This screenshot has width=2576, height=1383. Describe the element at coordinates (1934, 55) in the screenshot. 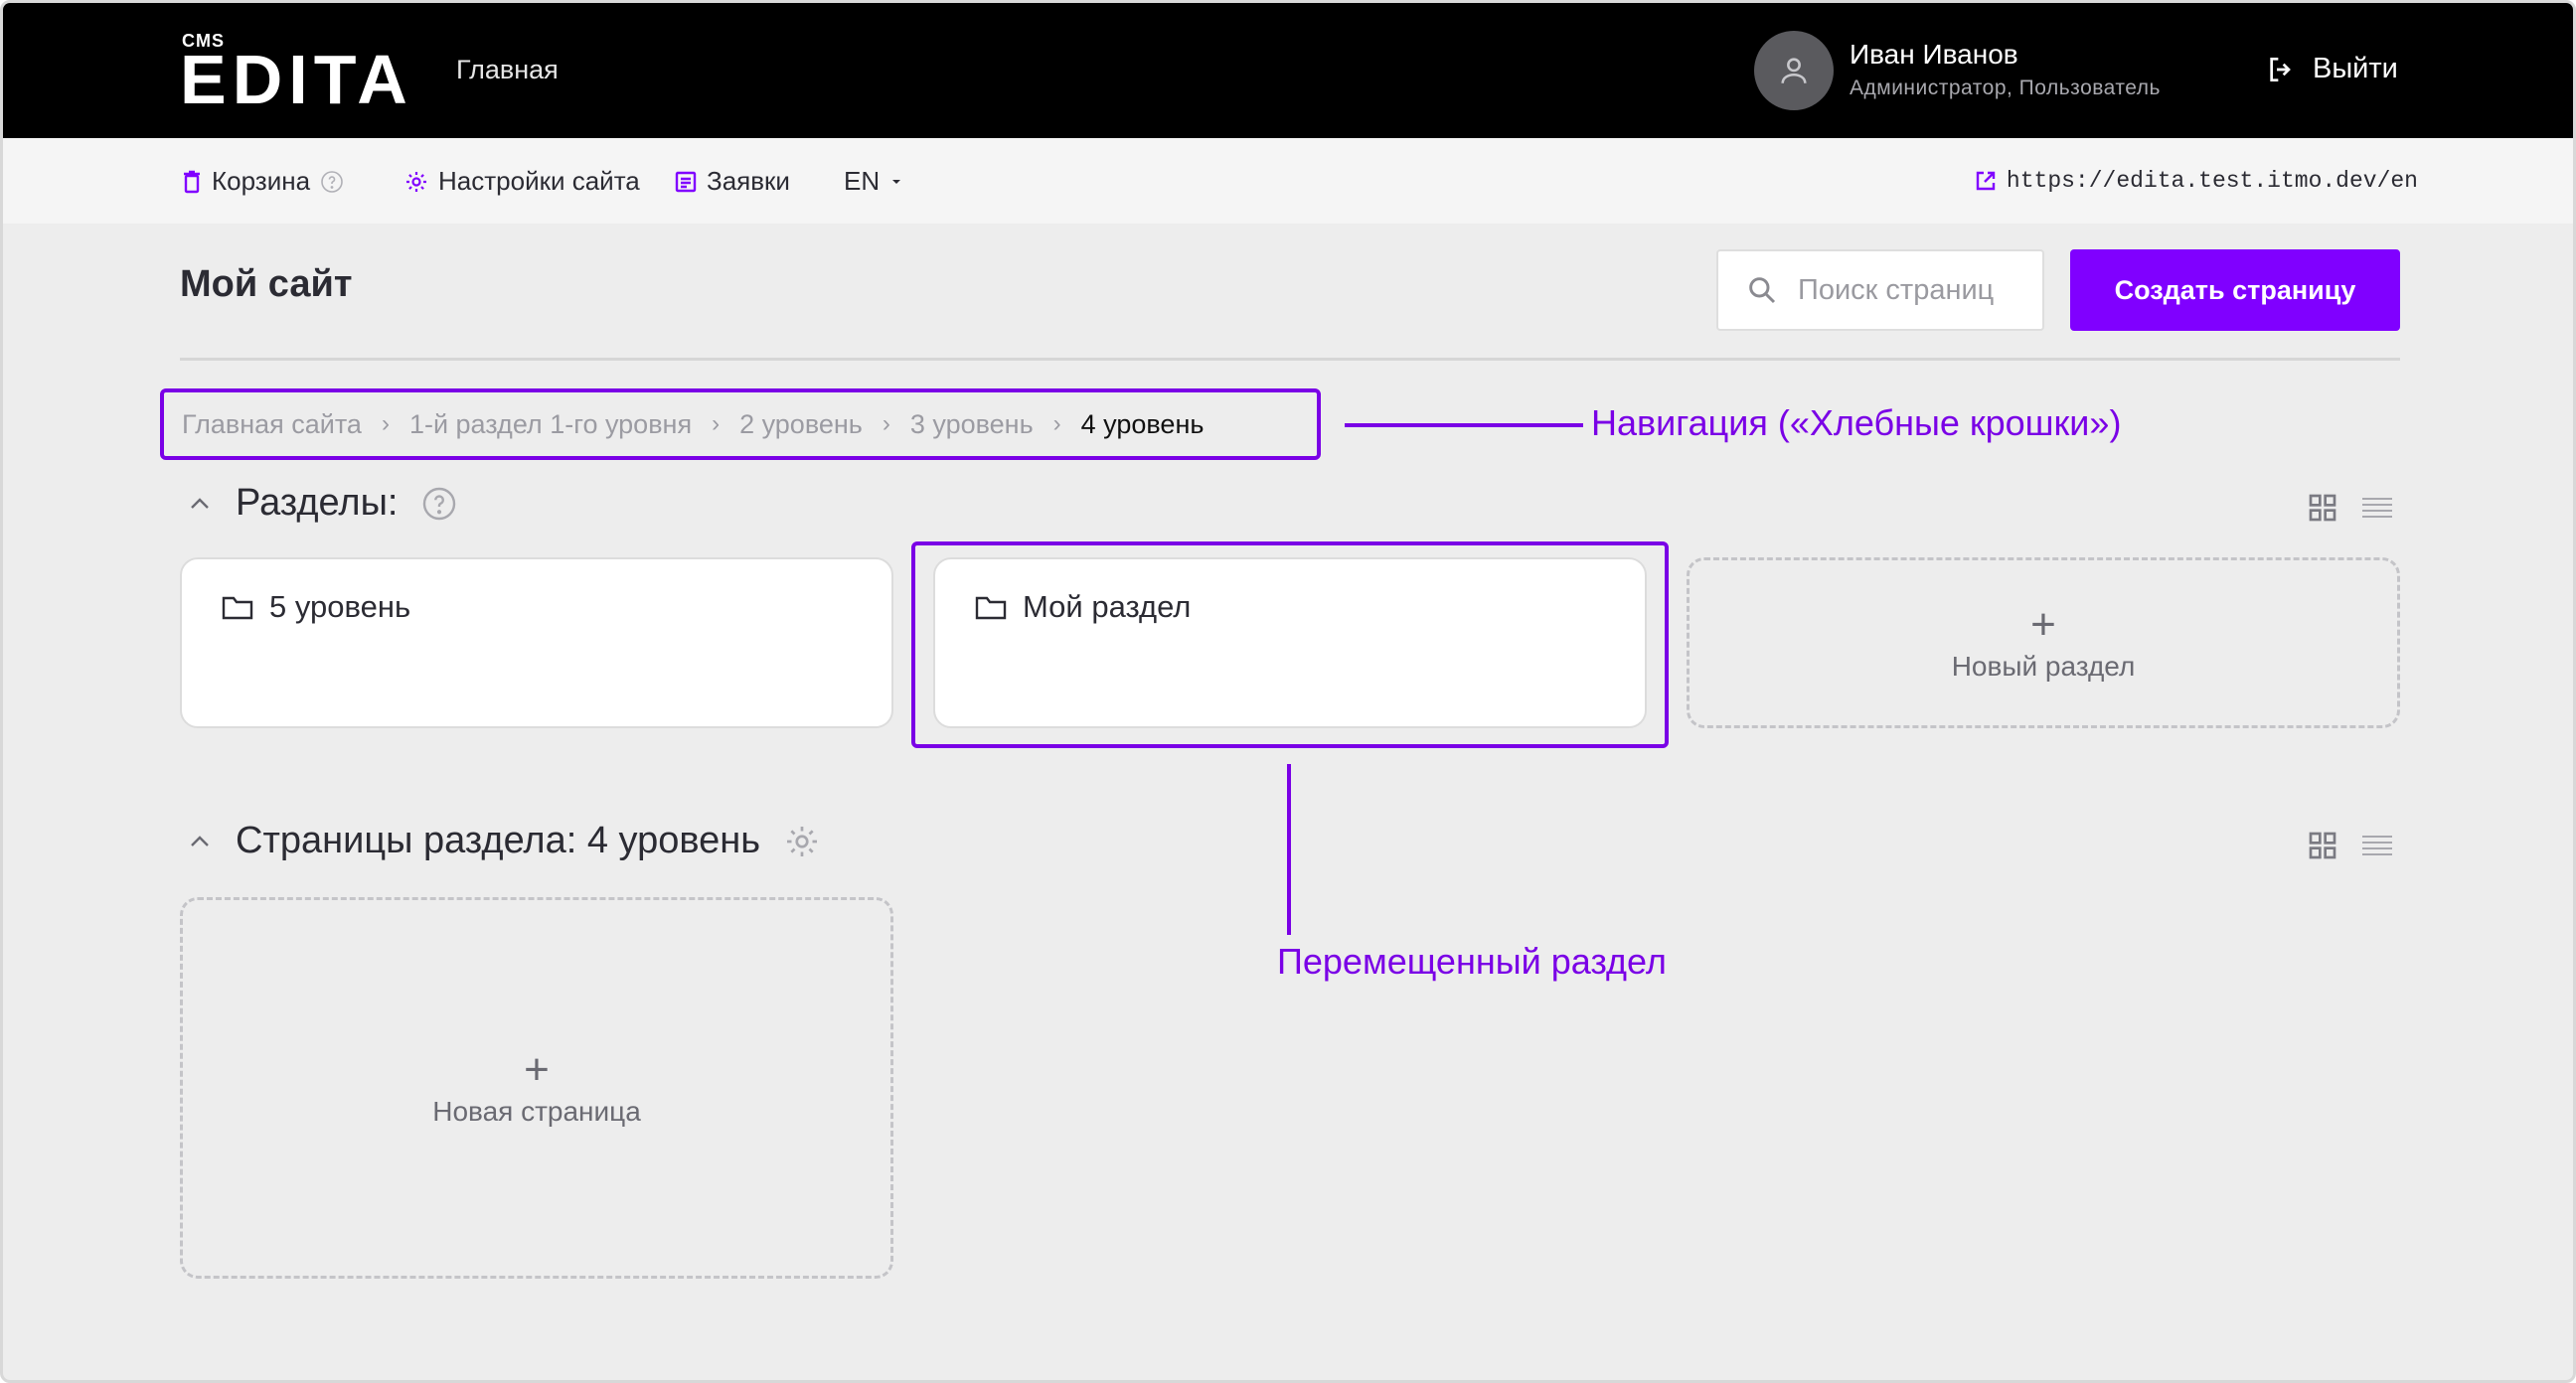

I see `user-name: Иван Иванов` at that location.